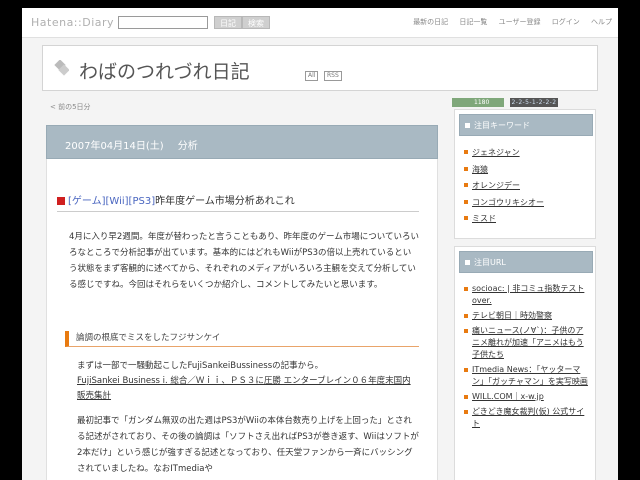 The height and width of the screenshot is (480, 640). I want to click on clock-widget: 2-2-5-1-2-2-2, so click(534, 102).